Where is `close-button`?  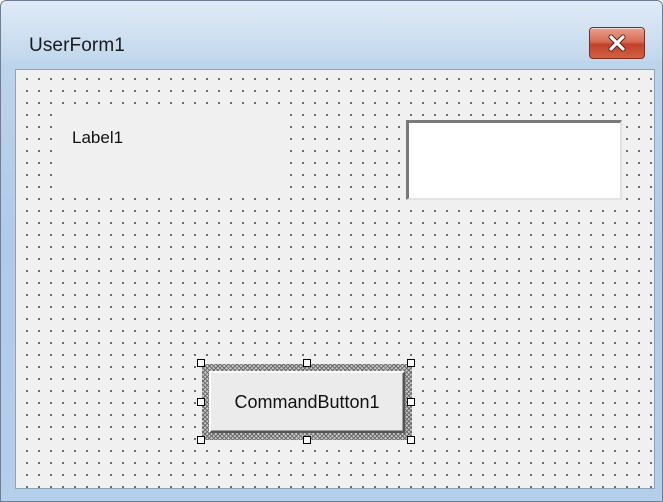
close-button is located at coordinates (617, 43).